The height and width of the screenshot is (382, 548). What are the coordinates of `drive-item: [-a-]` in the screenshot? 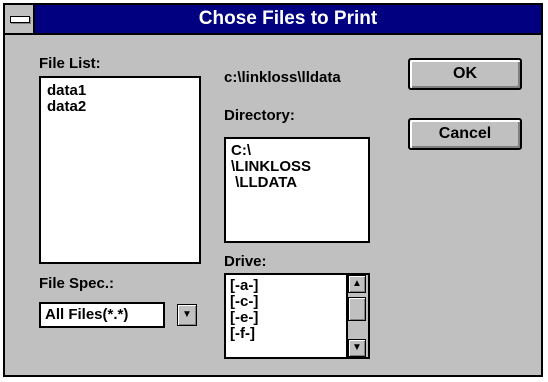 It's located at (288, 286).